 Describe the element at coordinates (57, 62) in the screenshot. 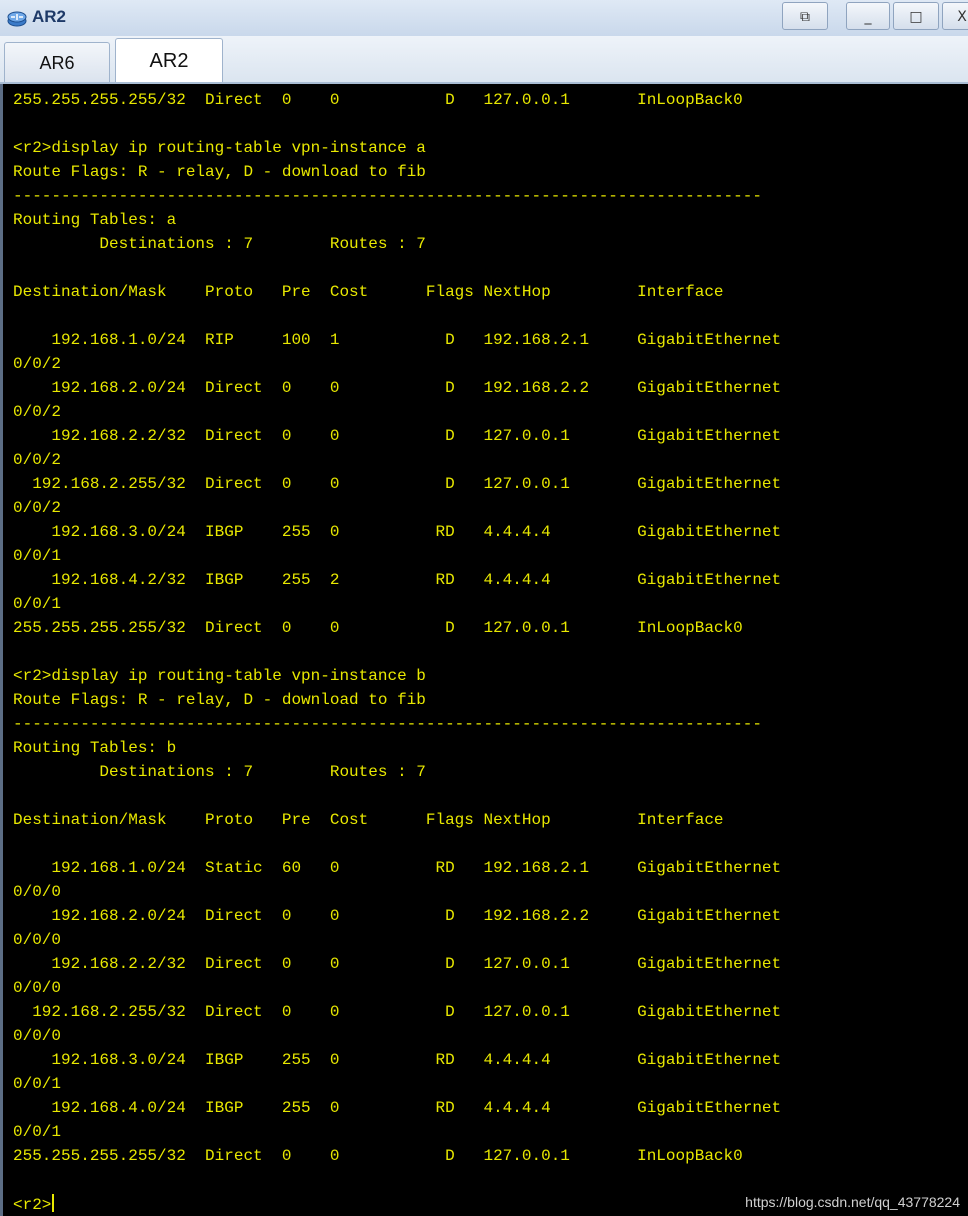

I see `tab-ar6: AR6` at that location.